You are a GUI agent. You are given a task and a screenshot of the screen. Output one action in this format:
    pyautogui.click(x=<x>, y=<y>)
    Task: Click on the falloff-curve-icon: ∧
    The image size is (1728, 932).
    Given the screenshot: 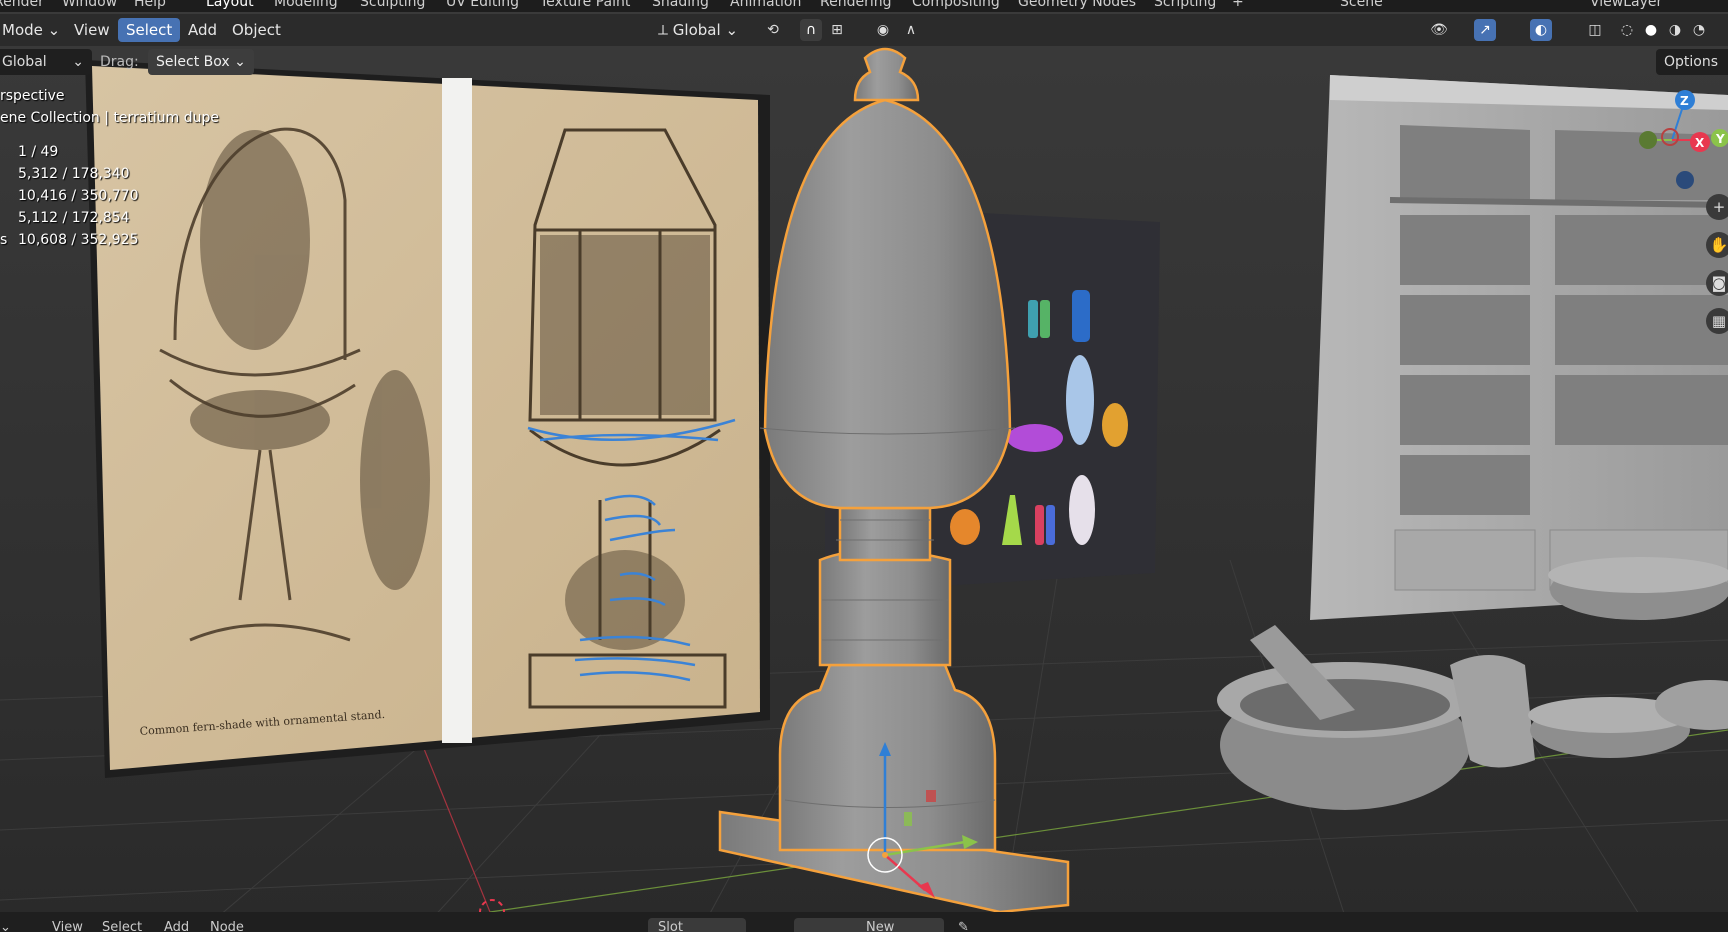 What is the action you would take?
    pyautogui.click(x=911, y=30)
    